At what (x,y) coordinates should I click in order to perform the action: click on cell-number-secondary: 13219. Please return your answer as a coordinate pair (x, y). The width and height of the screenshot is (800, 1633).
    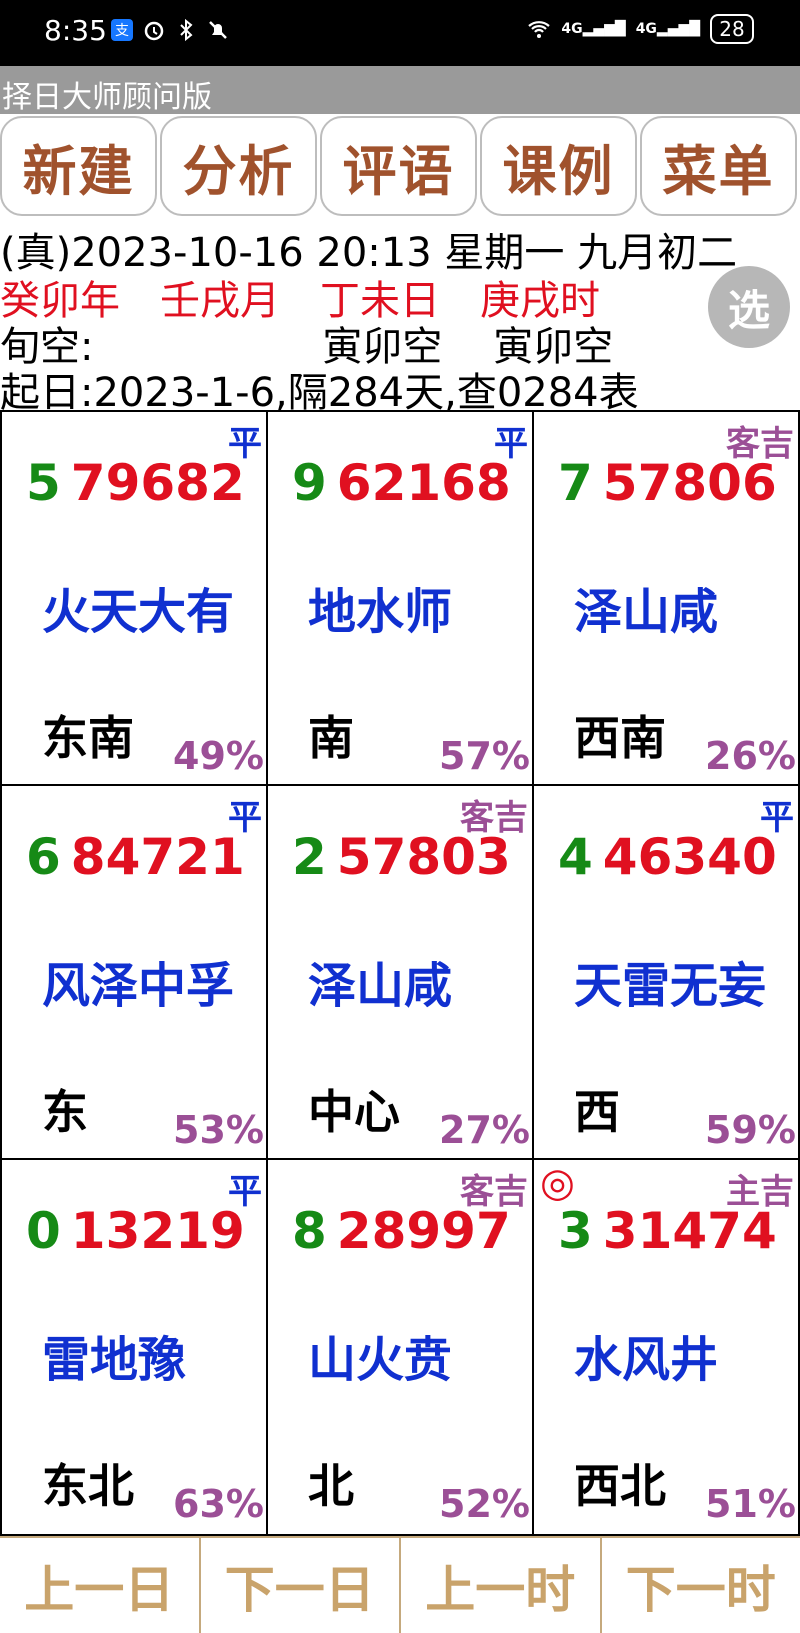
    Looking at the image, I should click on (157, 1231).